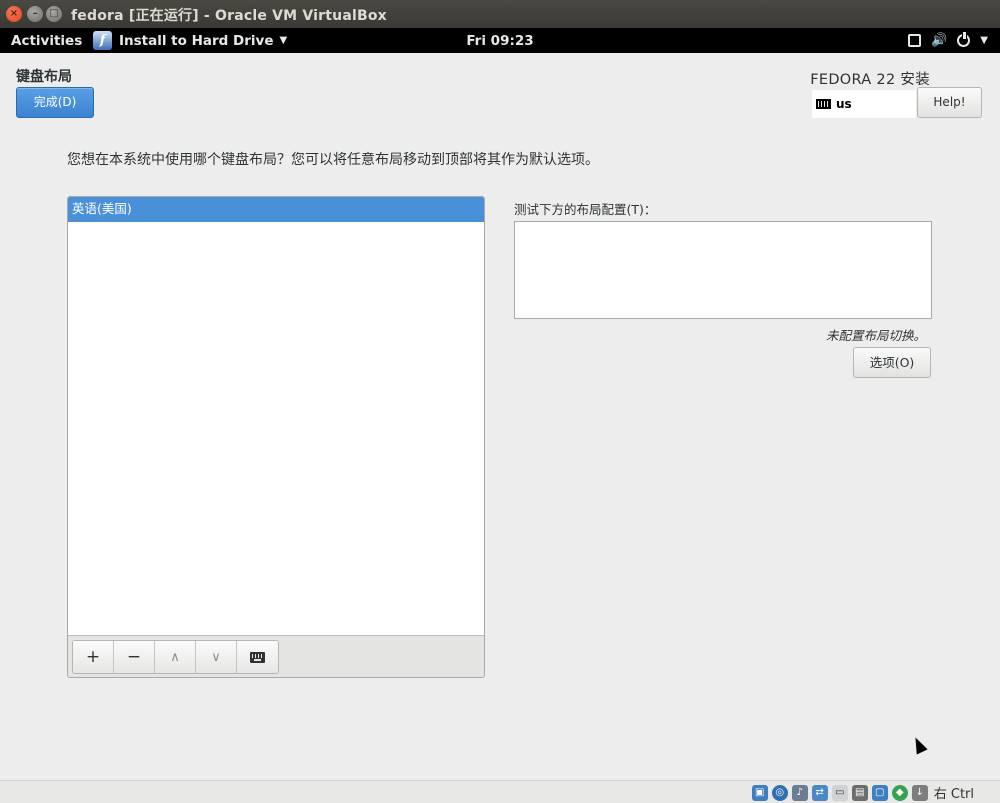 The image size is (1000, 803). Describe the element at coordinates (276, 209) in the screenshot. I see `list-item: 英语(美国)` at that location.